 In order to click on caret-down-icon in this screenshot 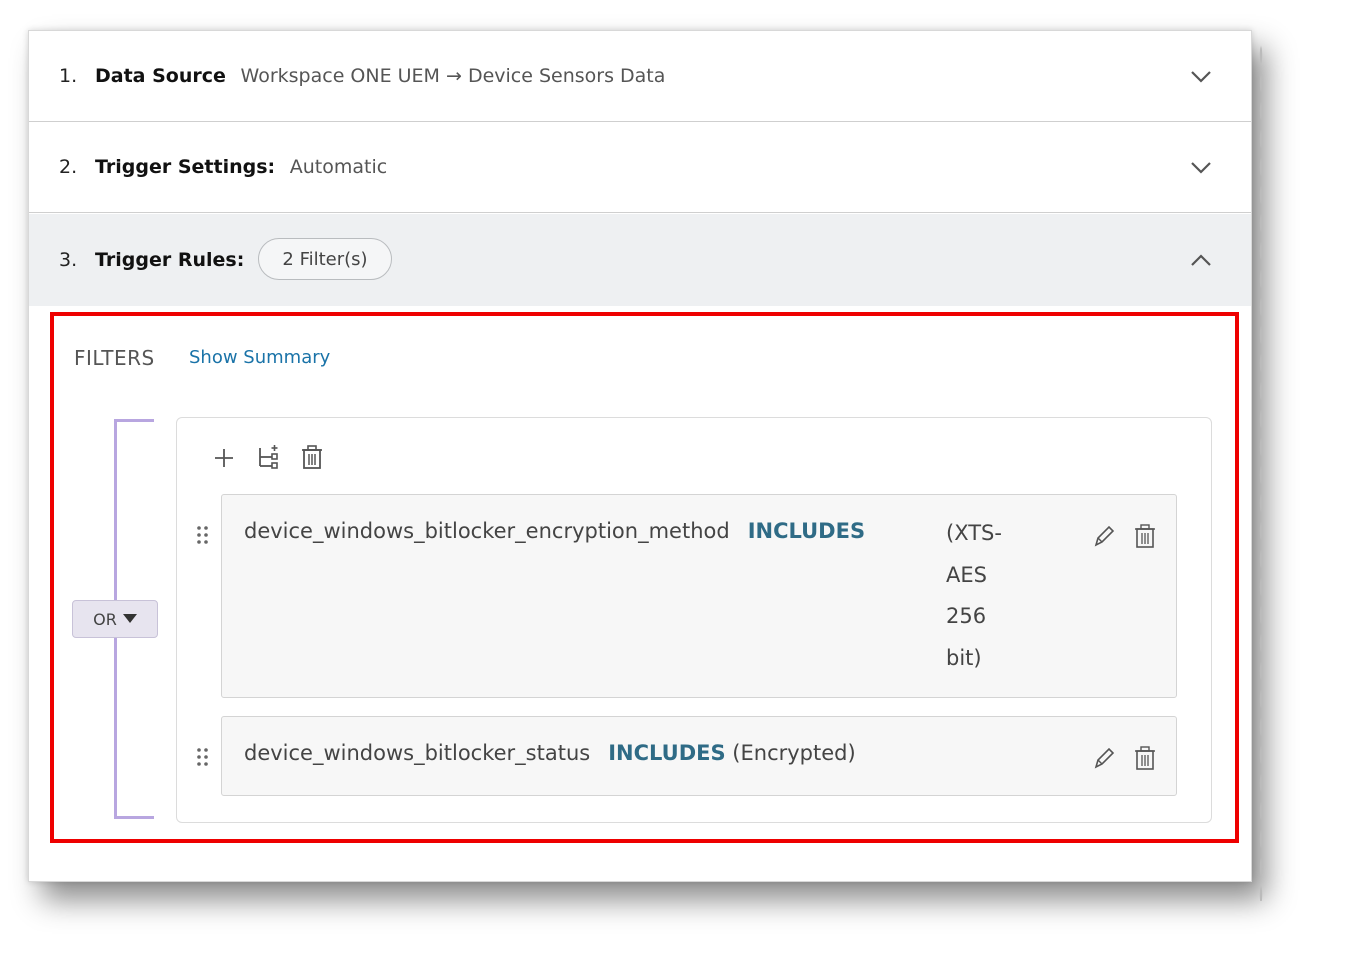, I will do `click(129, 618)`.